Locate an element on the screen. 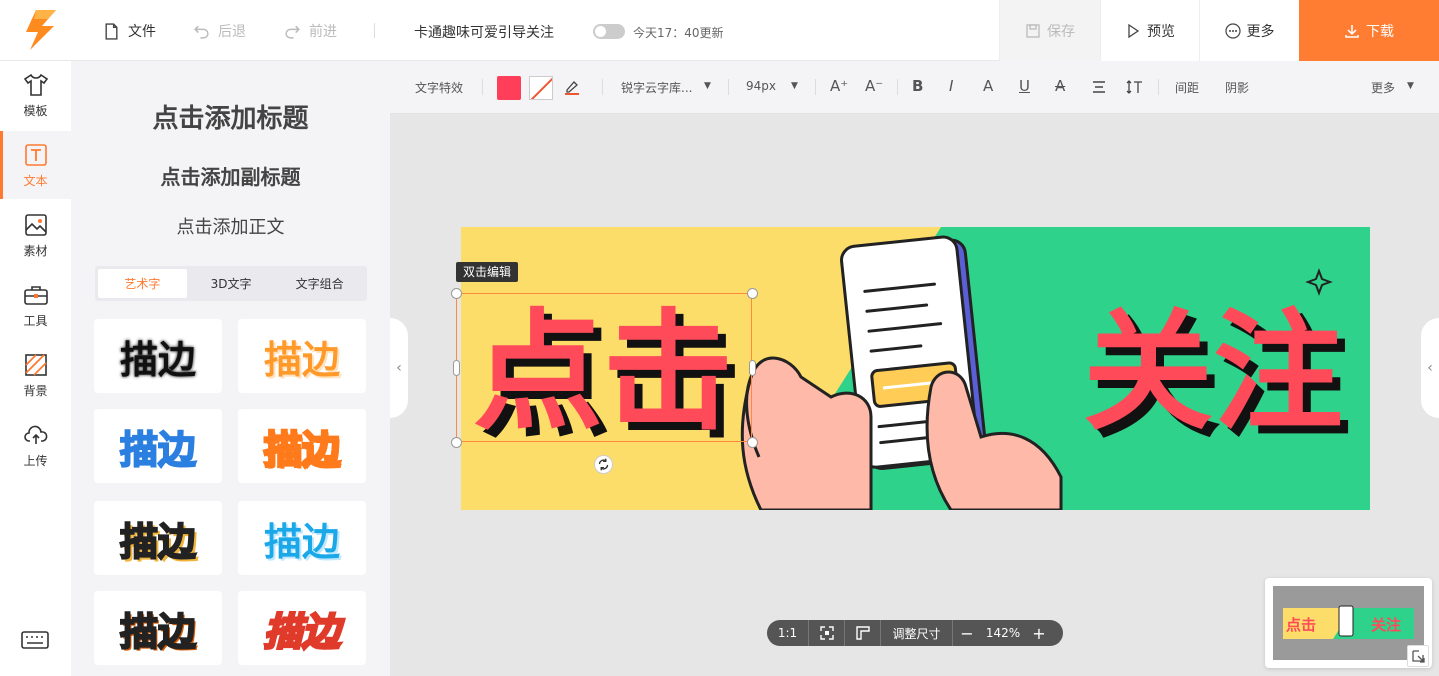  undo-label: 后退 is located at coordinates (232, 32).